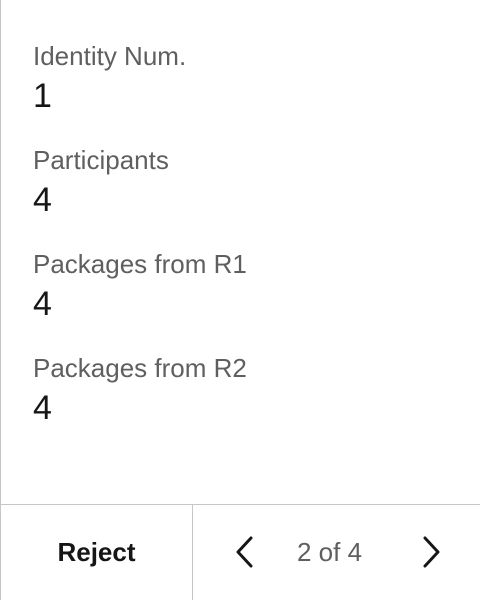  What do you see at coordinates (245, 552) in the screenshot?
I see `chevron-left-icon` at bounding box center [245, 552].